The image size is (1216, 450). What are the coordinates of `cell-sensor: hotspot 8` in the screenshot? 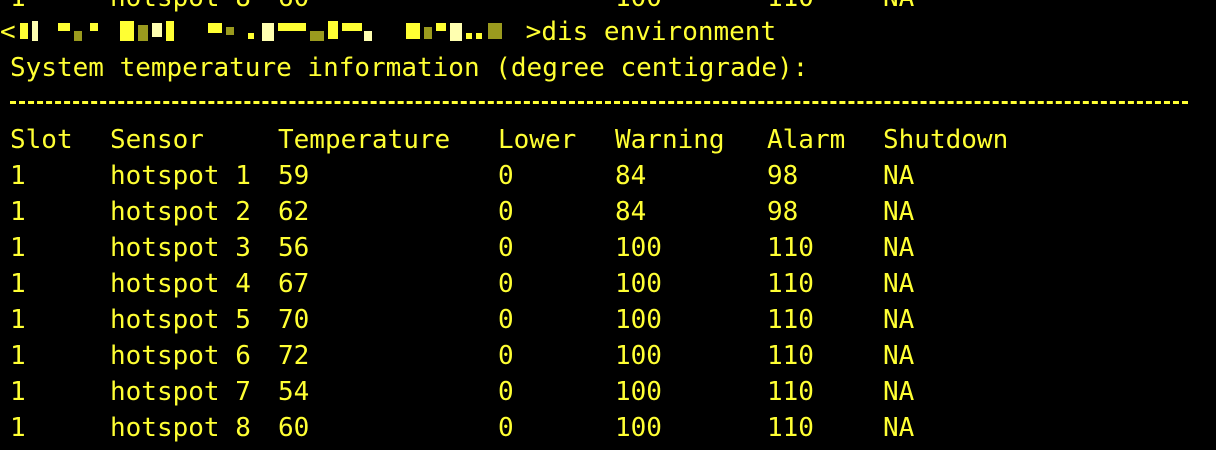 It's located at (180, 428).